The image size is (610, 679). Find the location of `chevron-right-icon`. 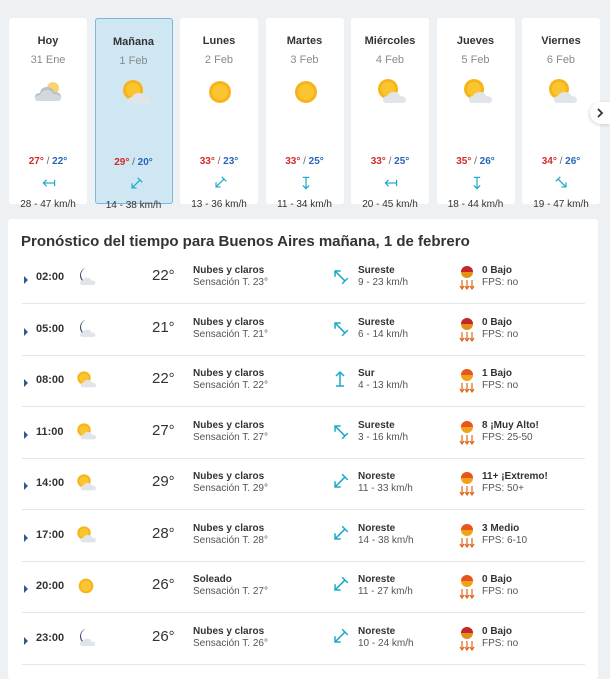

chevron-right-icon is located at coordinates (600, 113).